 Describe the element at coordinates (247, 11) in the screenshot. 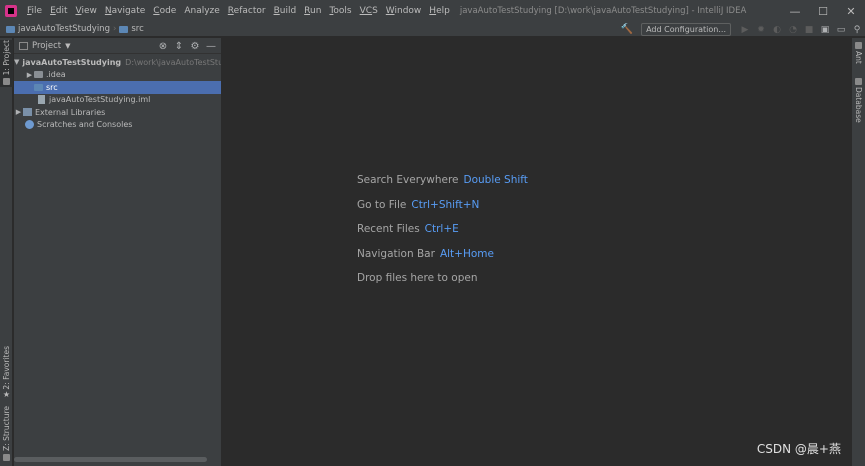

I see `menu-refactor: Refactor` at that location.